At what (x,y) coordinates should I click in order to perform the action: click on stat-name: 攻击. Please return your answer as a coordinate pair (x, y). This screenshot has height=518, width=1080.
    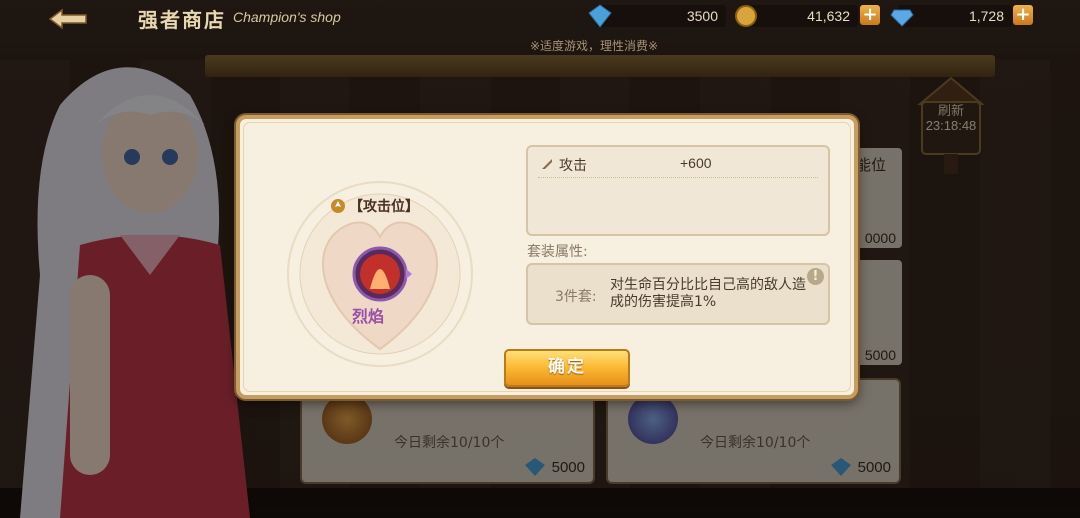
    Looking at the image, I should click on (573, 166).